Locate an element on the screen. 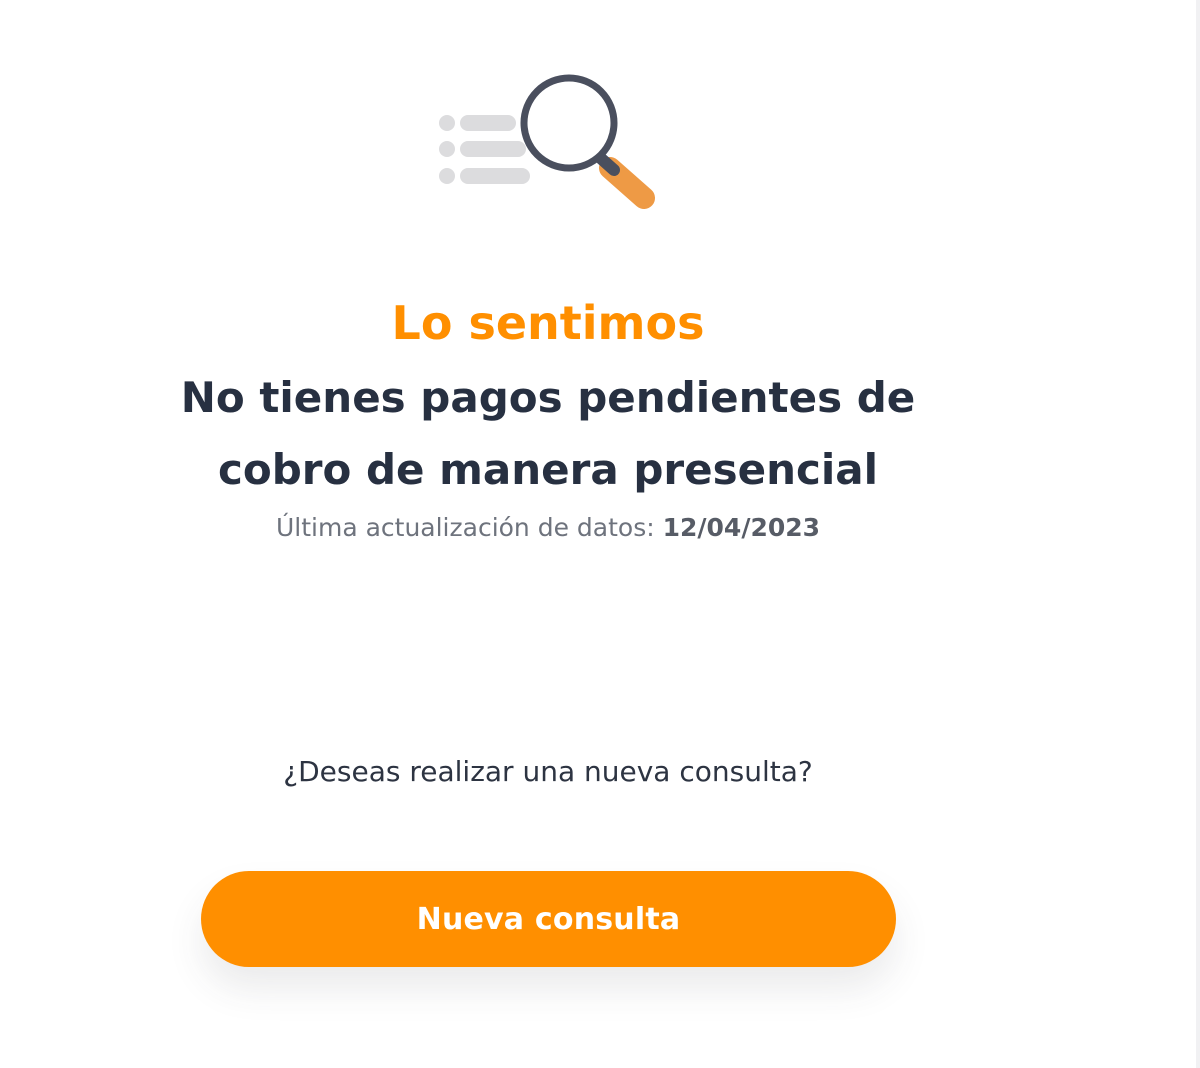 The image size is (1200, 1068). last-update-label: Última actualización de datos: is located at coordinates (465, 527).